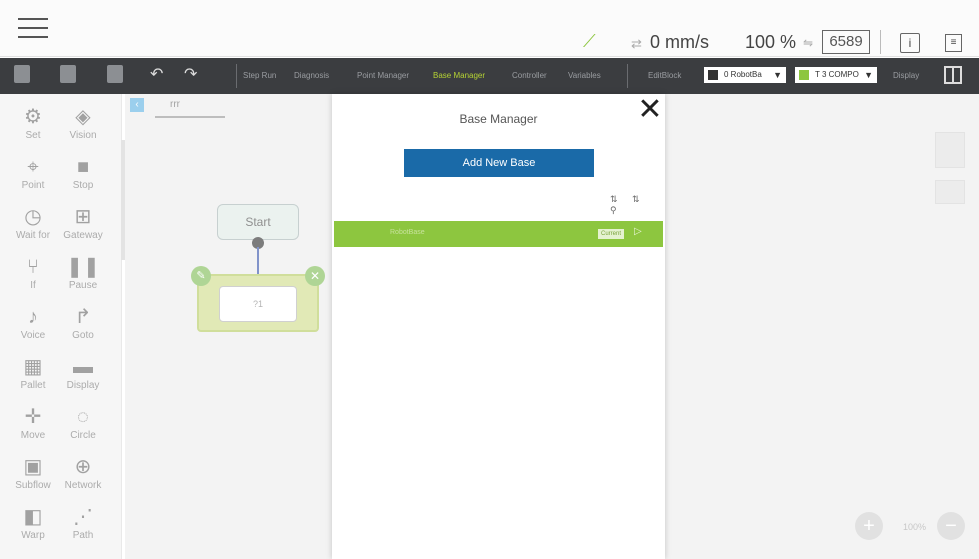 The image size is (979, 559). Describe the element at coordinates (953, 43) in the screenshot. I see `document-icon: ≡` at that location.